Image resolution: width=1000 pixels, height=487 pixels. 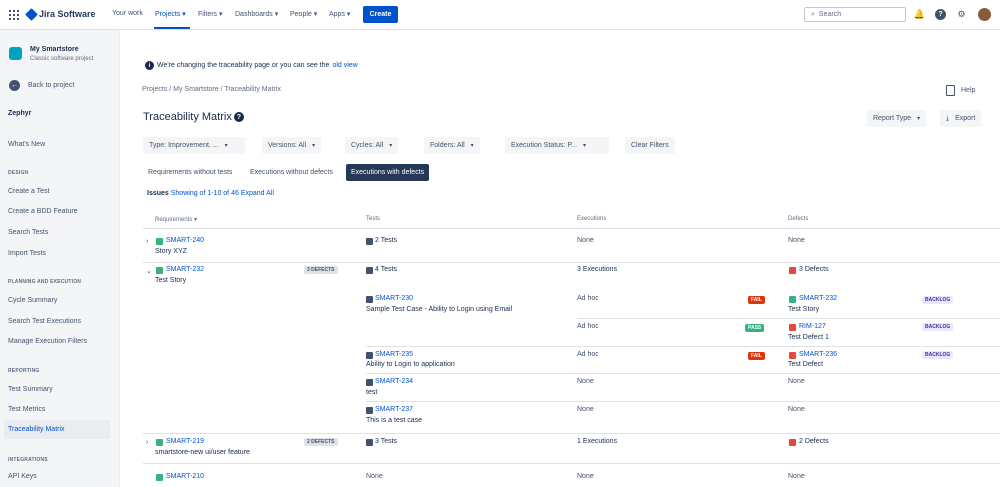 What do you see at coordinates (394, 420) in the screenshot?
I see `test-summary: This is a test case` at bounding box center [394, 420].